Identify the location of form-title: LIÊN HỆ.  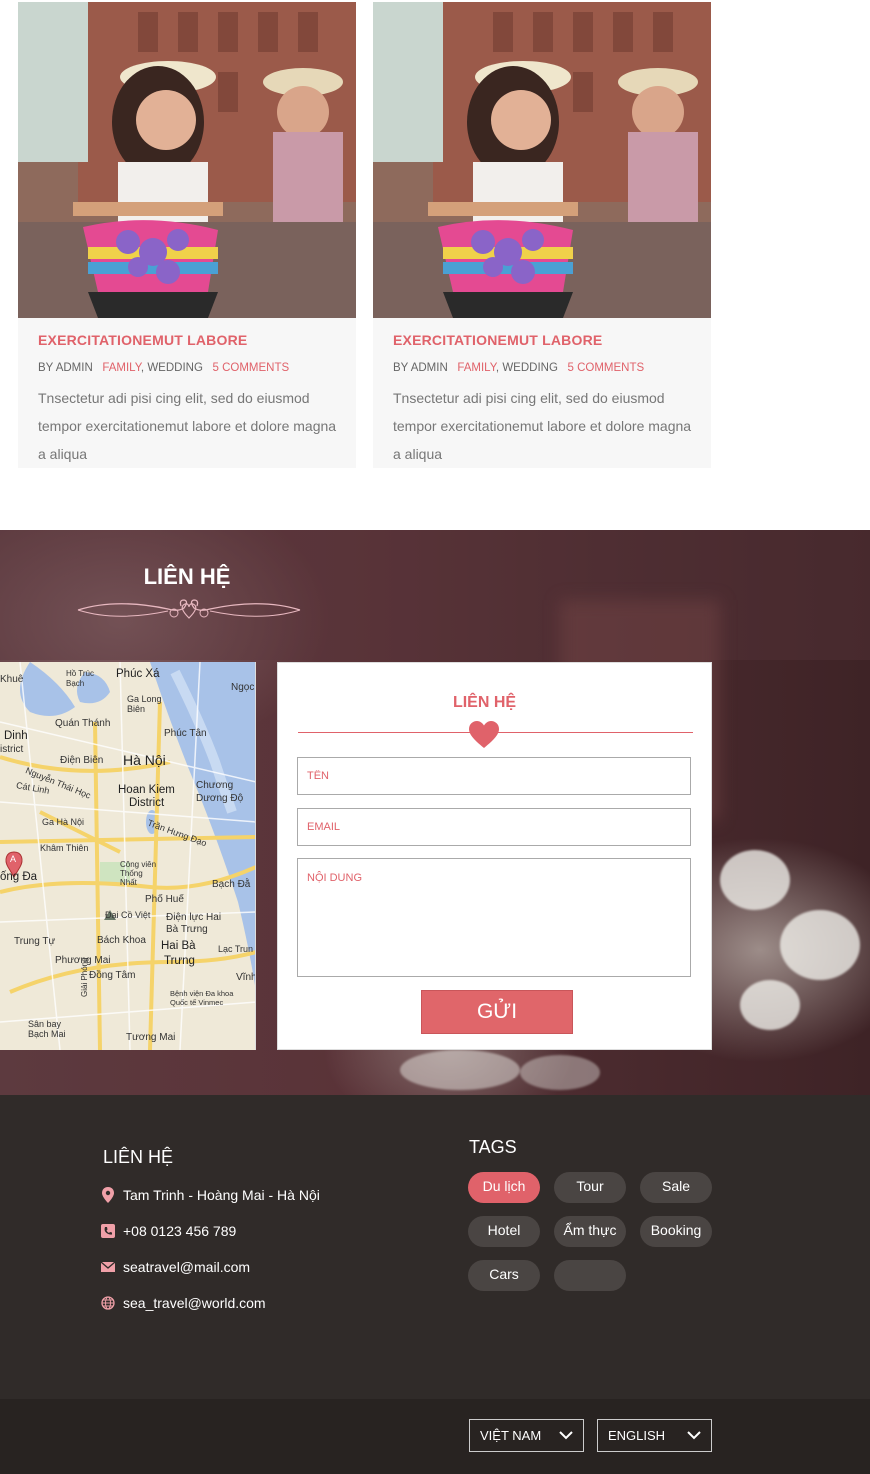
(484, 702).